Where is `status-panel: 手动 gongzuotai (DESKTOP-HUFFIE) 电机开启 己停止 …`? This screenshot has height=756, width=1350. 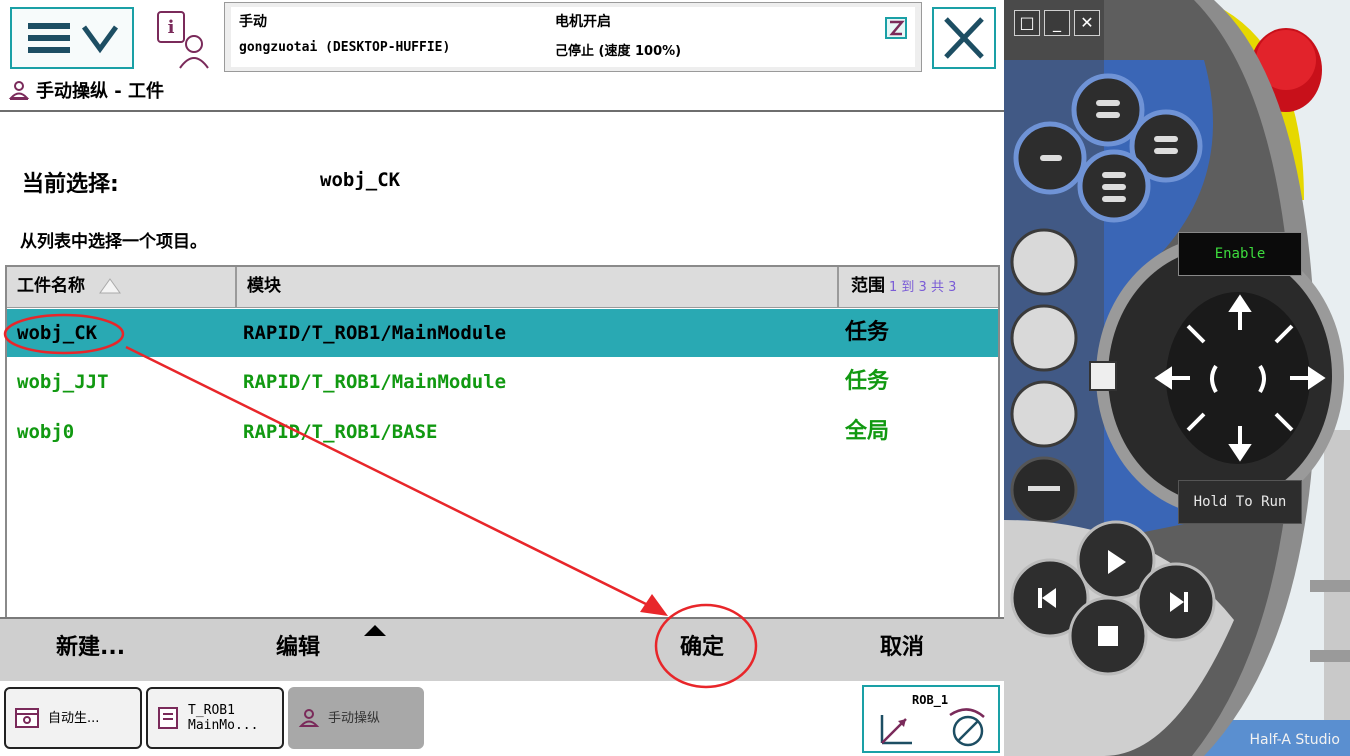
status-panel: 手动 gongzuotai (DESKTOP-HUFFIE) 电机开启 己停止 … is located at coordinates (573, 37).